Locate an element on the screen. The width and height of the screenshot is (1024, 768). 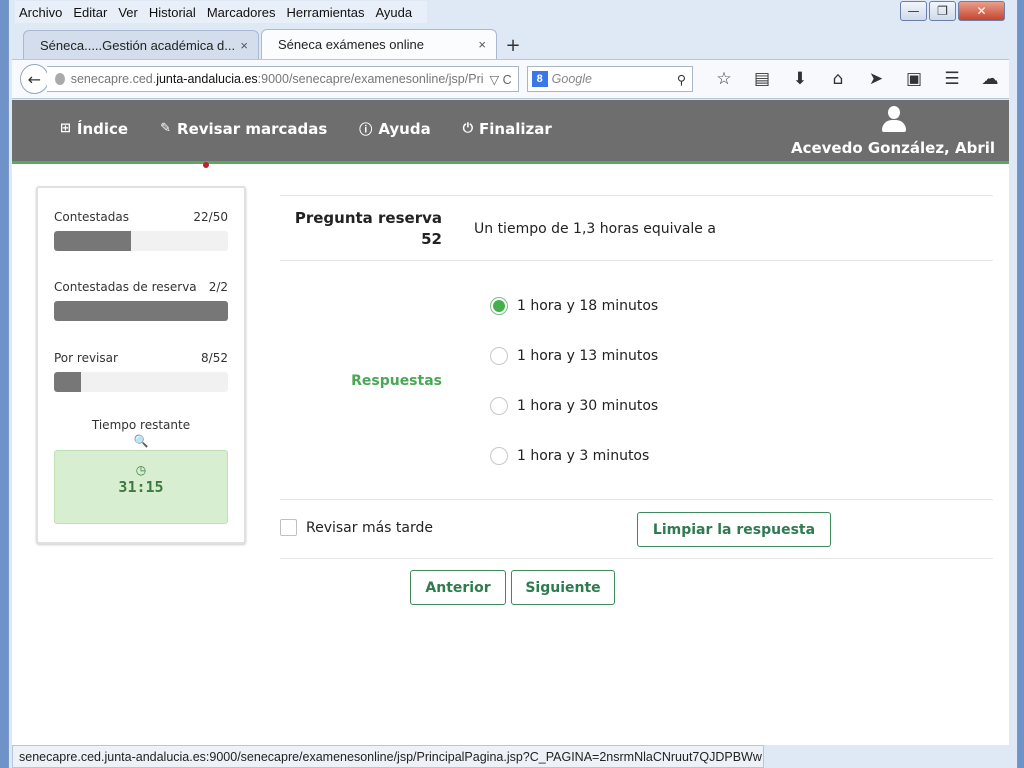
stat-count: 2/2 is located at coordinates (218, 287).